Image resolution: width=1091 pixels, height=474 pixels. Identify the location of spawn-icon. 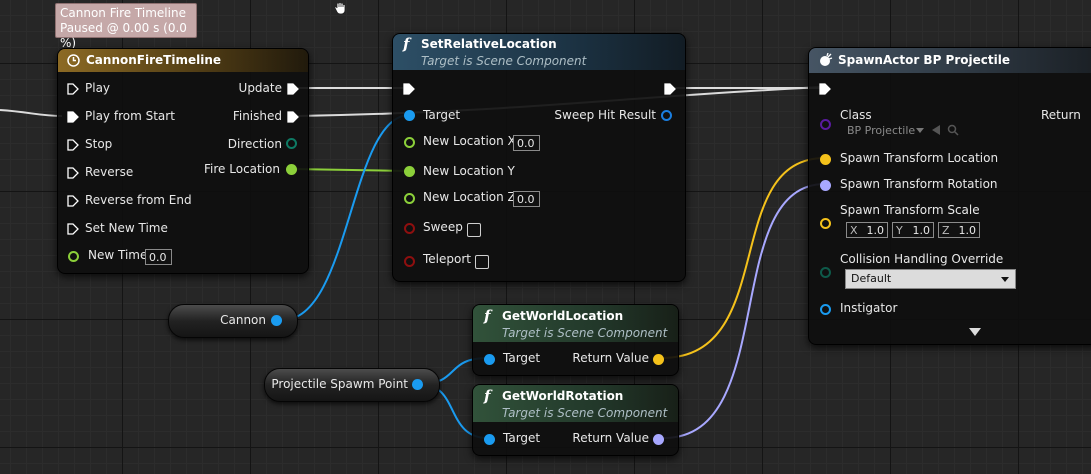
(826, 59).